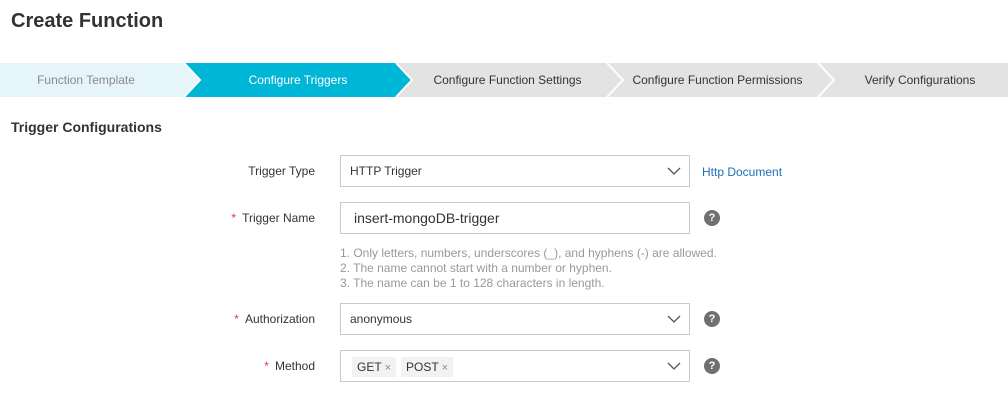  What do you see at coordinates (381, 319) in the screenshot?
I see `authorization-value: anonymous` at bounding box center [381, 319].